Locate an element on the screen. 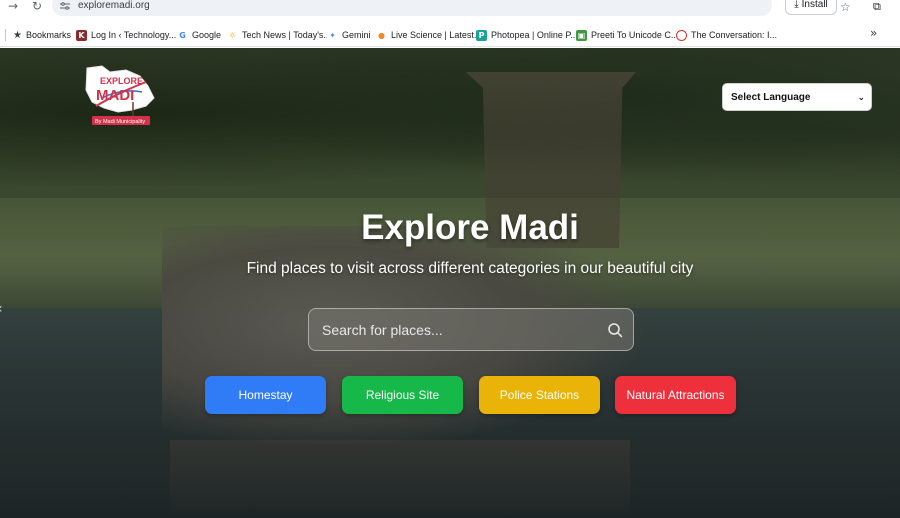 This screenshot has width=900, height=518. explore-madi-logo: EXPLORE MADI By Madi Municipality is located at coordinates (122, 96).